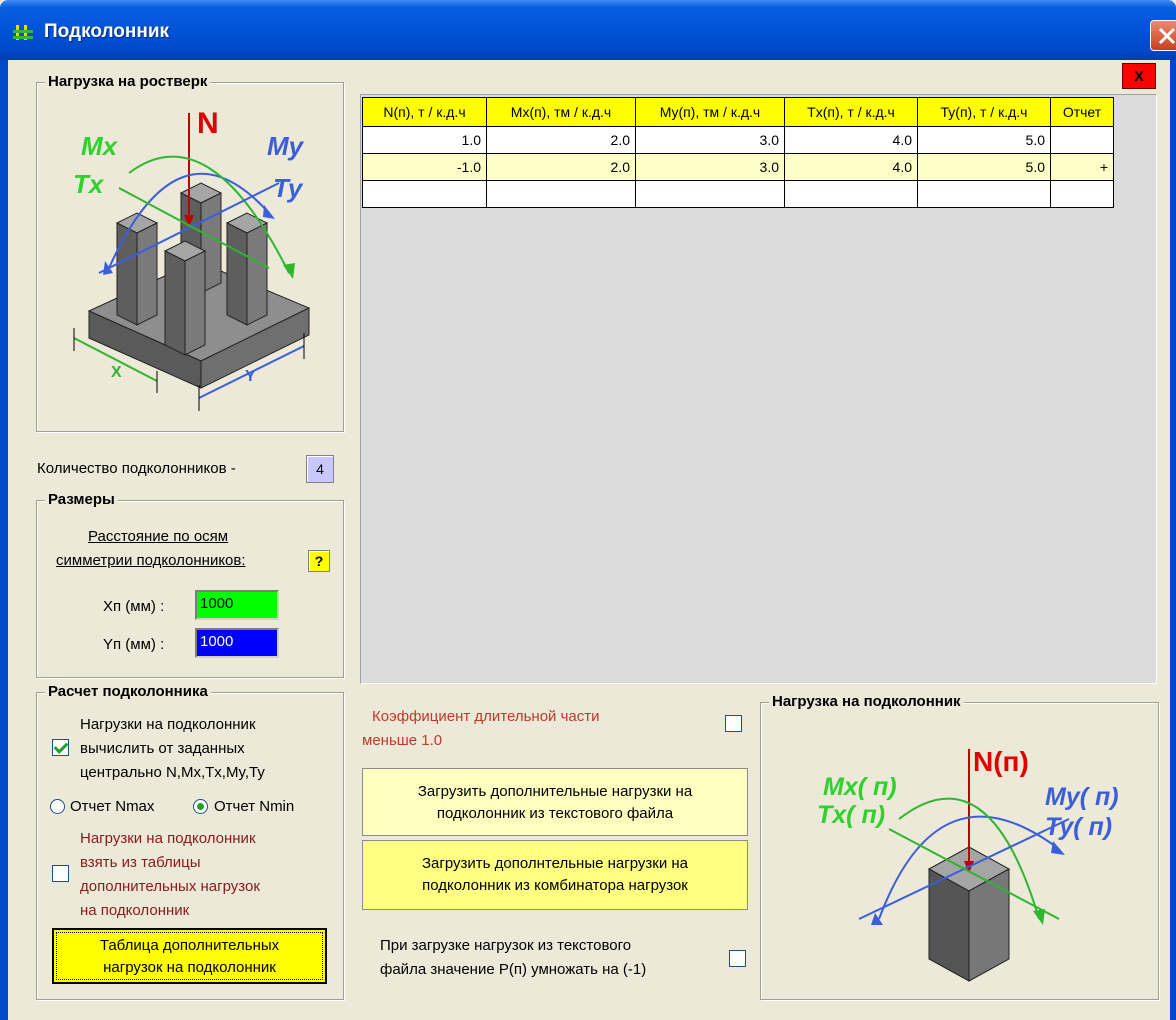  I want to click on multiply-label-line1: При загрузке нагрузок из текстового, so click(506, 945).